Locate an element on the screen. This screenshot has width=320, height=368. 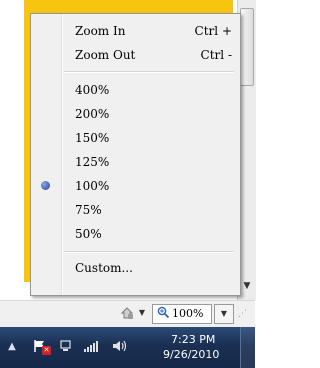
menu-item-label: 50% is located at coordinates (88, 234).